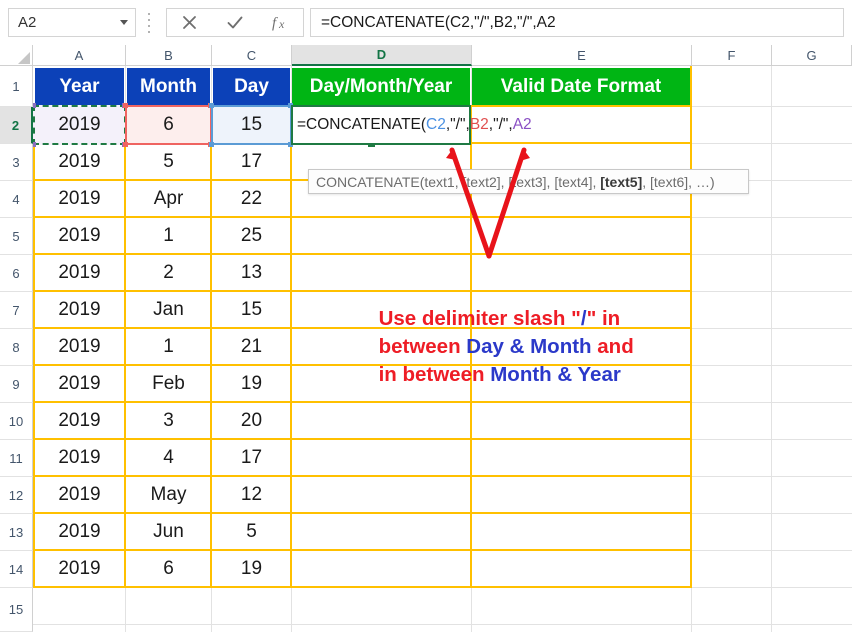  What do you see at coordinates (168, 384) in the screenshot?
I see `cell-b9: Feb` at bounding box center [168, 384].